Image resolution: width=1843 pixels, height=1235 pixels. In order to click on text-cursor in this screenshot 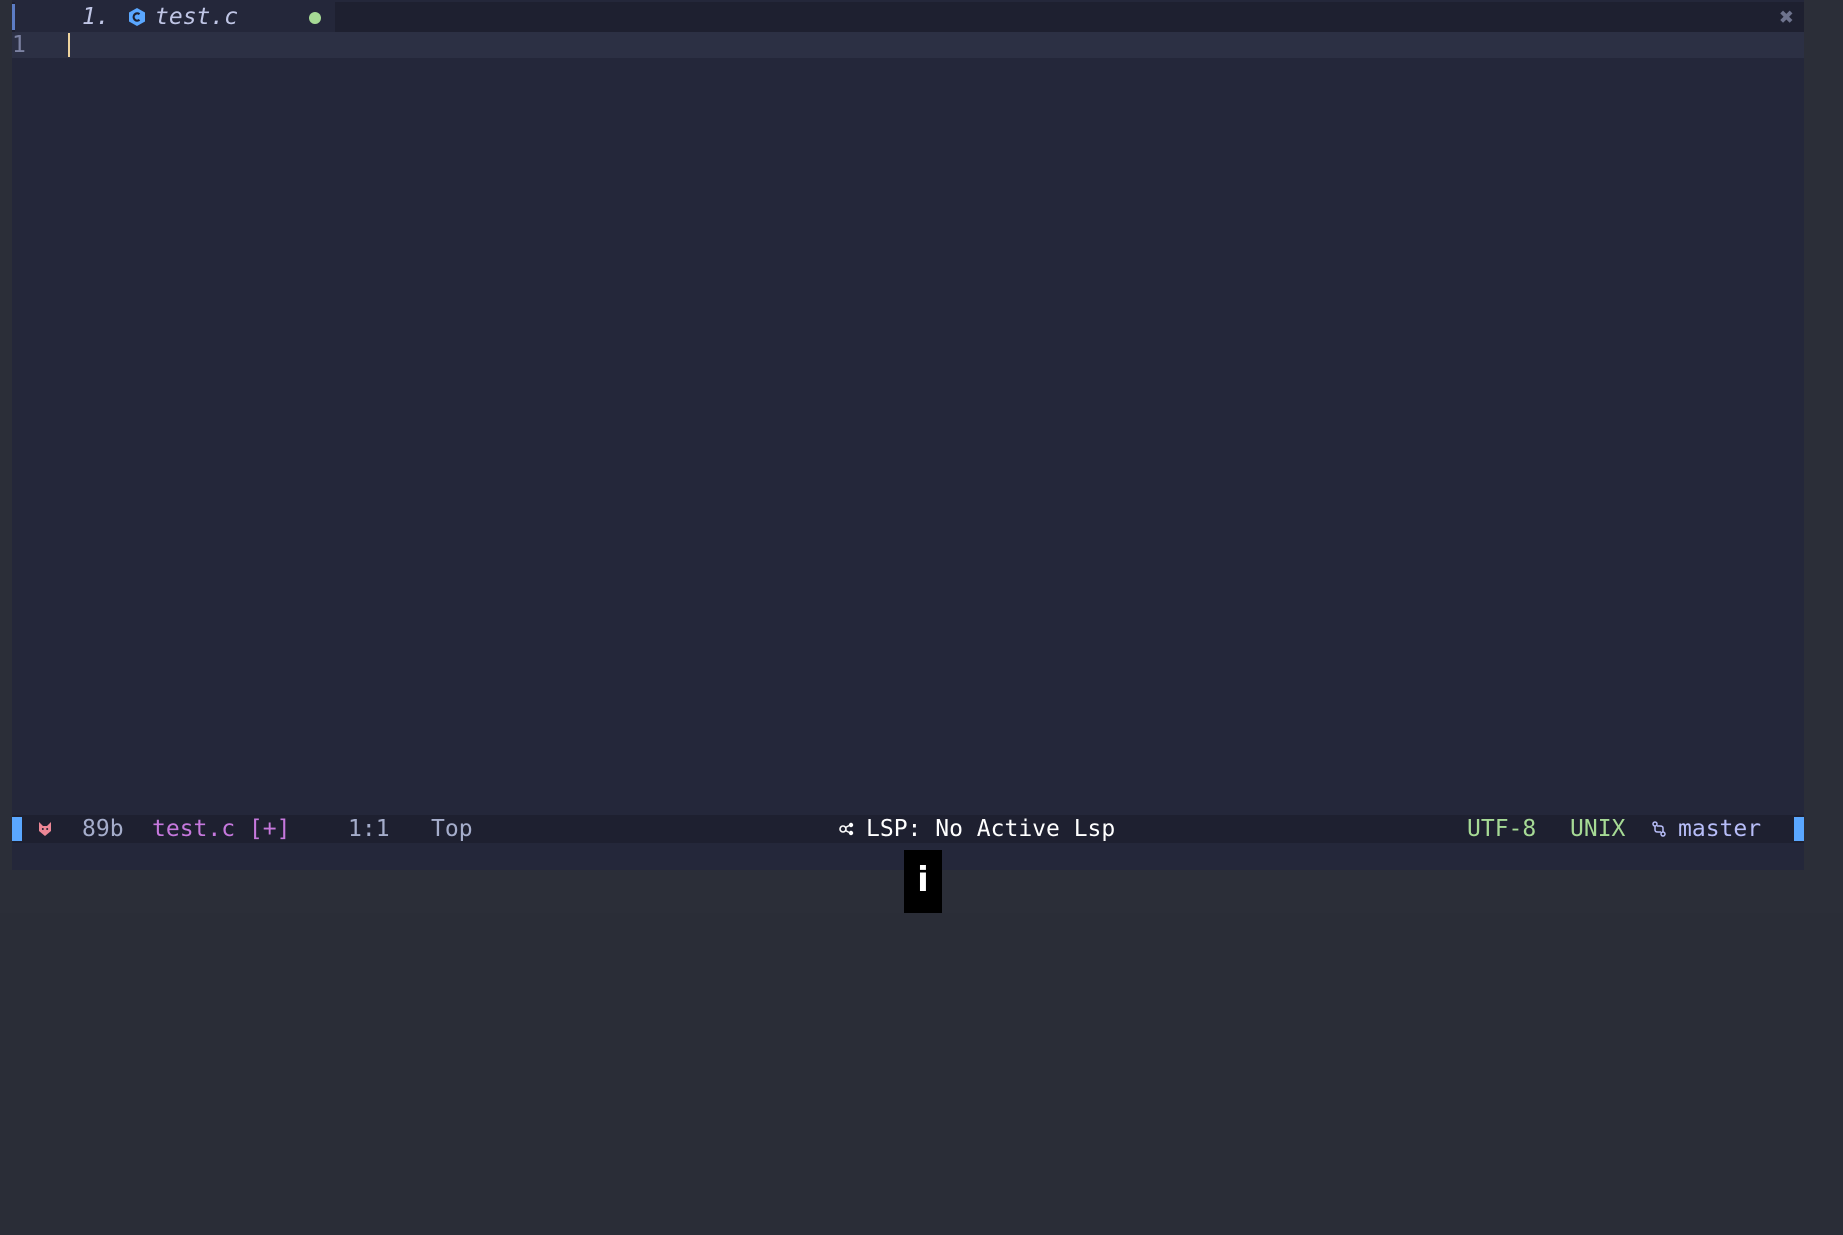, I will do `click(69, 45)`.